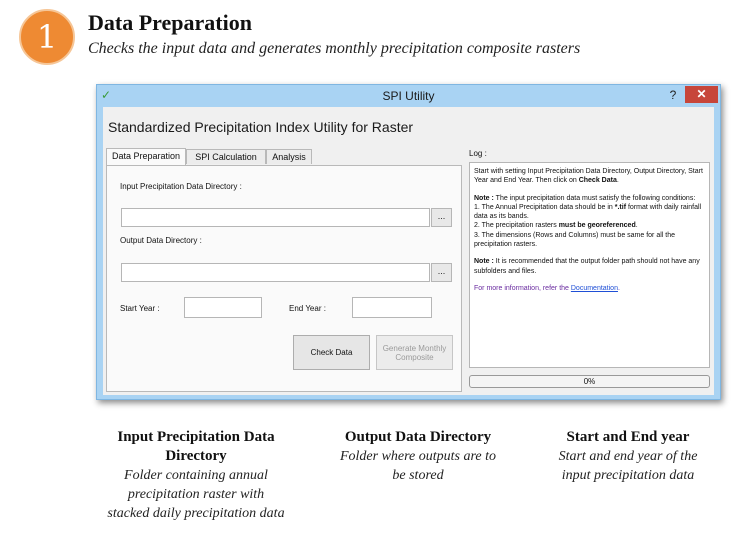 This screenshot has height=534, width=753. What do you see at coordinates (161, 240) in the screenshot?
I see `output-dir-label: Output Data Directory :` at bounding box center [161, 240].